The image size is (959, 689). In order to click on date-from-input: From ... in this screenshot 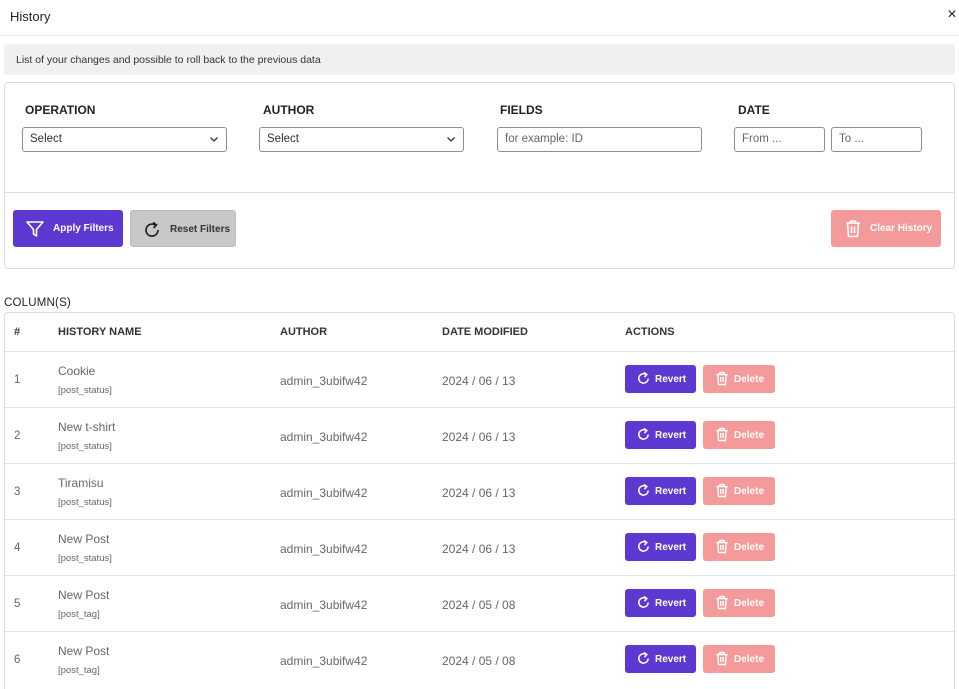, I will do `click(779, 139)`.